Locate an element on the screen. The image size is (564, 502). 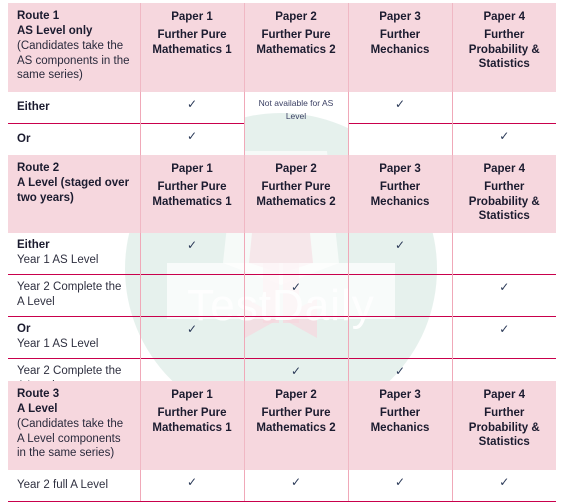
route-header-cell: Route 2 A Level (staged over two years) is located at coordinates (74, 194).